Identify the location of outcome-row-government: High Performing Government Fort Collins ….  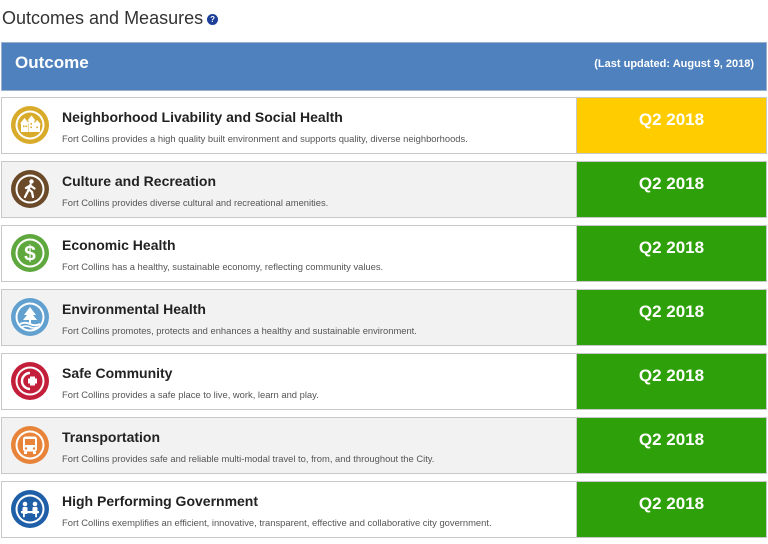
(384, 509).